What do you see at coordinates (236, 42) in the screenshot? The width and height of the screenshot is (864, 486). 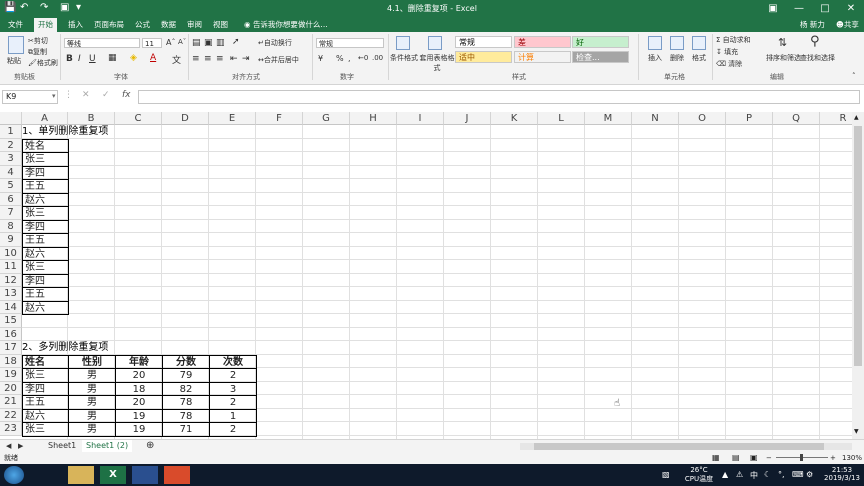 I see `orientation-icon: ➚` at bounding box center [236, 42].